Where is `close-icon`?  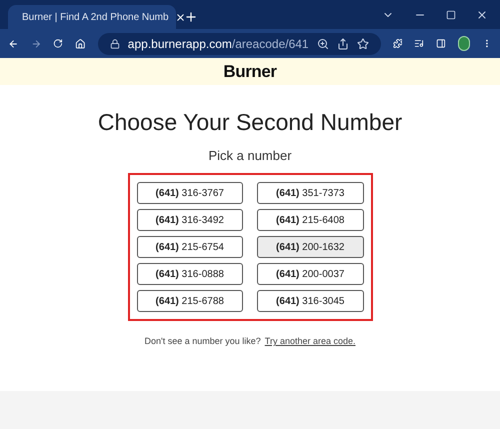
close-icon is located at coordinates (180, 17).